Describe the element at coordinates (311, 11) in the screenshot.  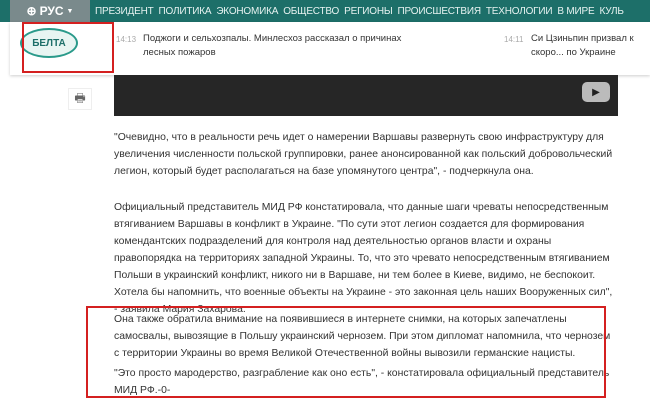
I see `nav-society: ОБЩЕСТВО` at that location.